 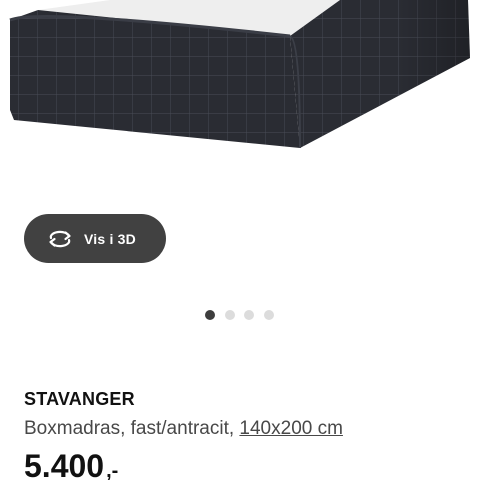 What do you see at coordinates (112, 470) in the screenshot?
I see `price-suffix: ,-` at bounding box center [112, 470].